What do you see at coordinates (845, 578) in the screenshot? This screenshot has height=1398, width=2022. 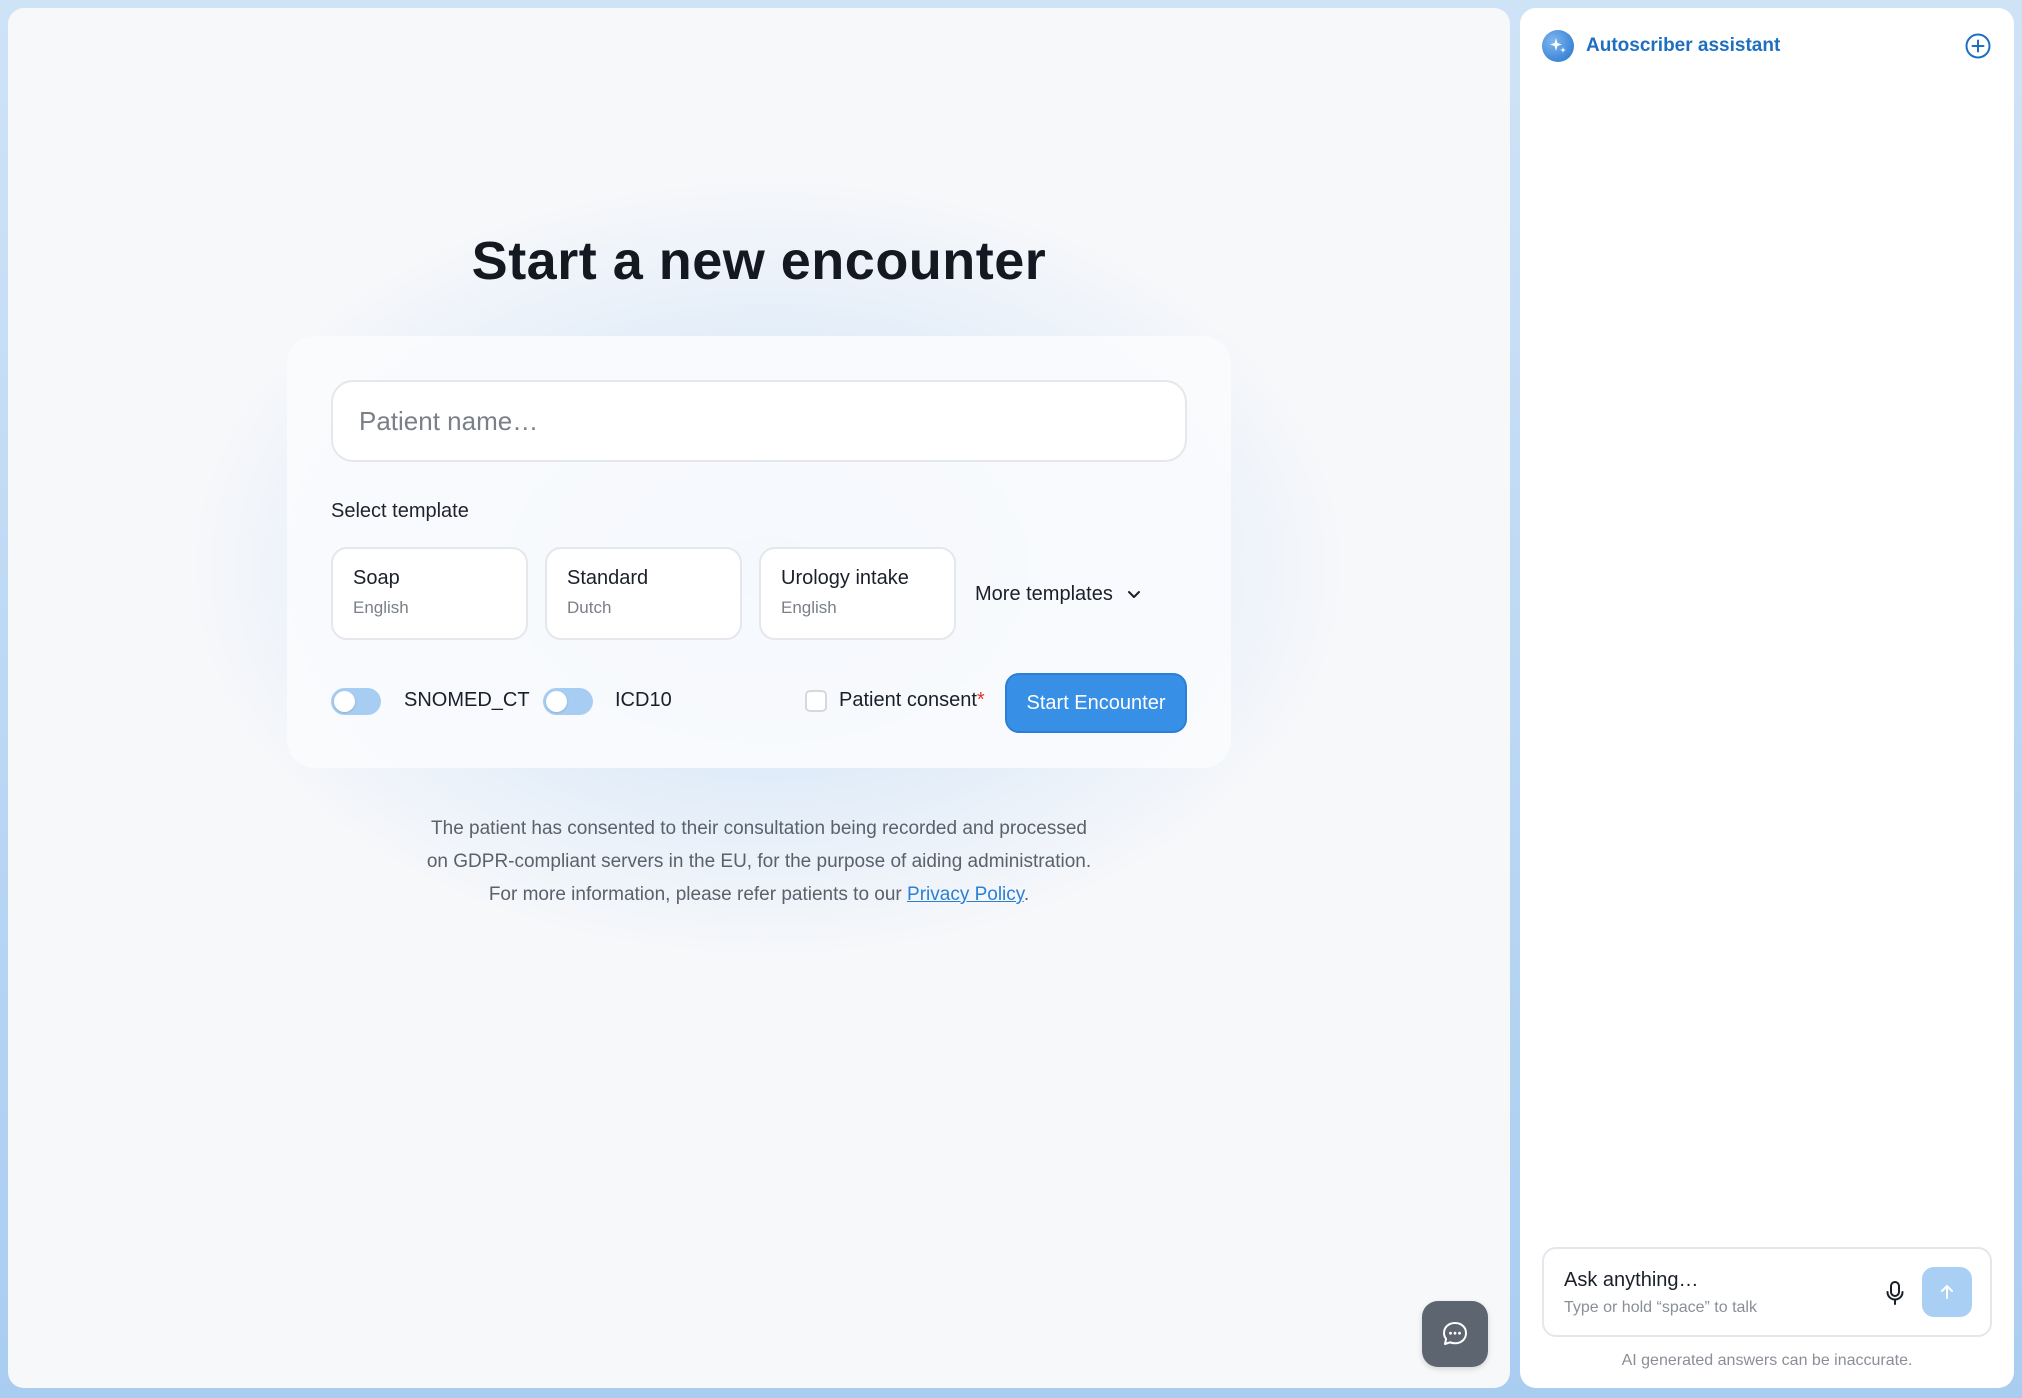 I see `template-name: Urology intake` at bounding box center [845, 578].